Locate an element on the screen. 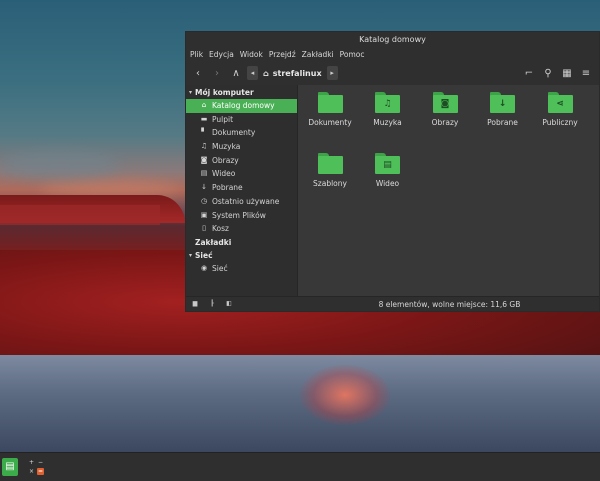 Image resolution: width=600 pixels, height=481 pixels. list-icon: ≡ is located at coordinates (586, 73).